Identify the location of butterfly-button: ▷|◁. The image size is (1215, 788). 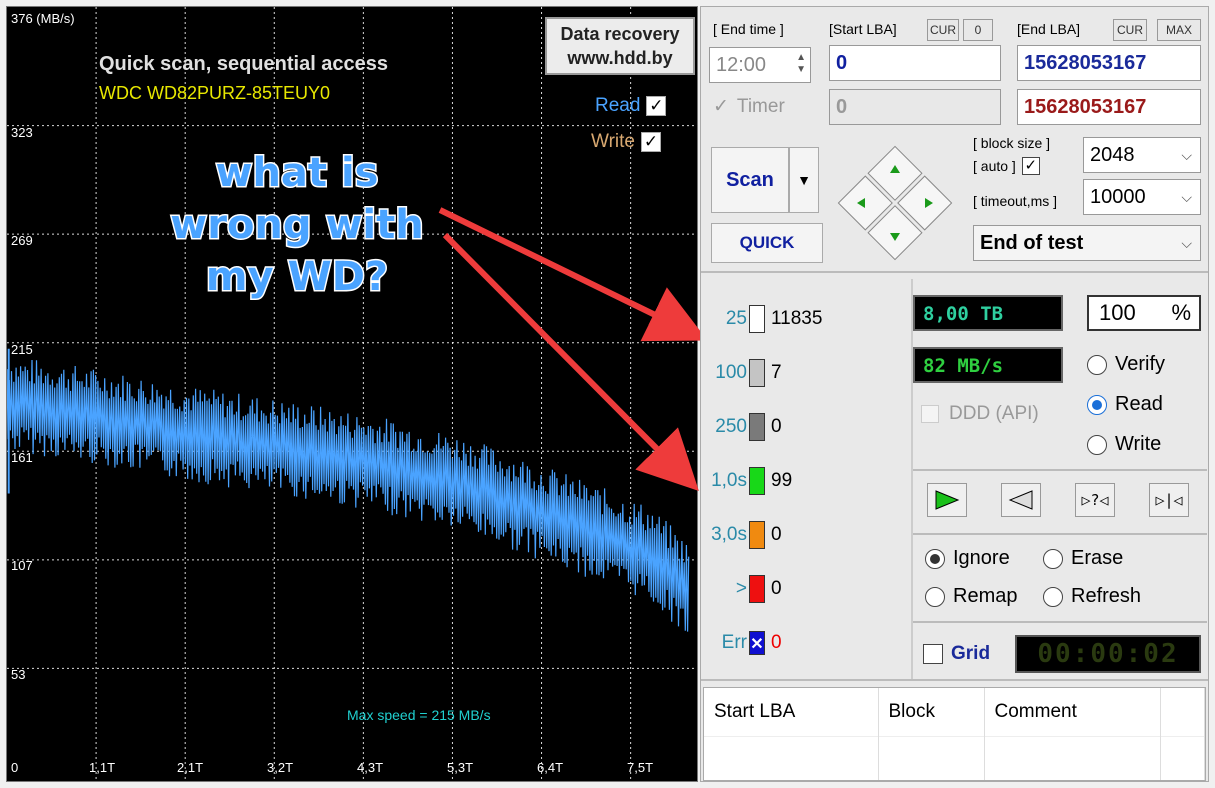
(1169, 500).